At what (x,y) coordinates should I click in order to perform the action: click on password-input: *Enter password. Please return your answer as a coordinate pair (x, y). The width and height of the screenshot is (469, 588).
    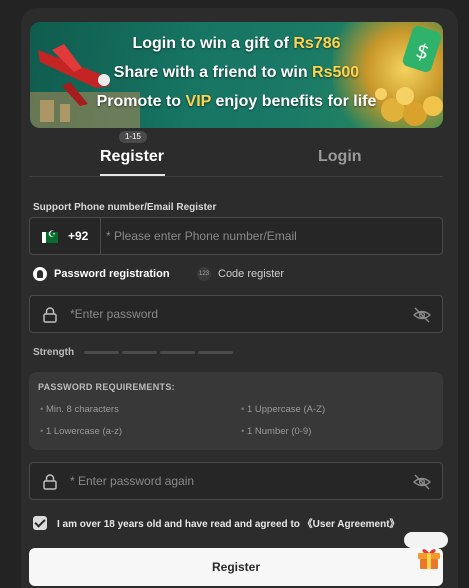
    Looking at the image, I should click on (114, 314).